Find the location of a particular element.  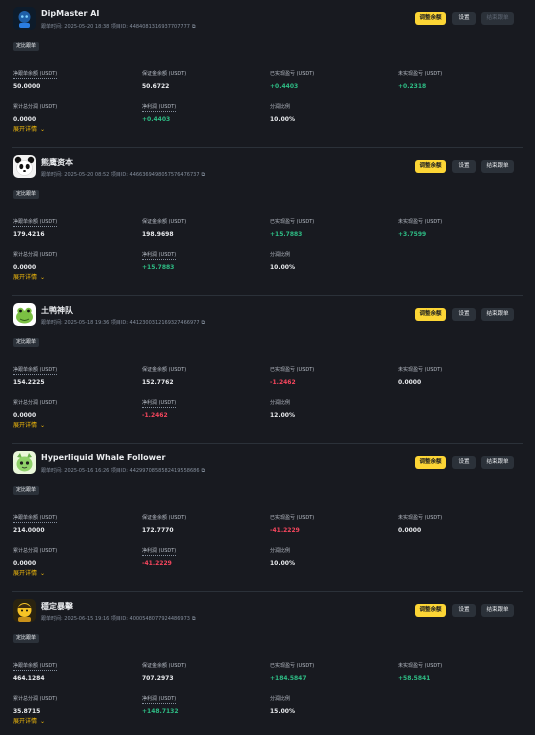

net-profit-value: -1.2462 is located at coordinates (155, 415).